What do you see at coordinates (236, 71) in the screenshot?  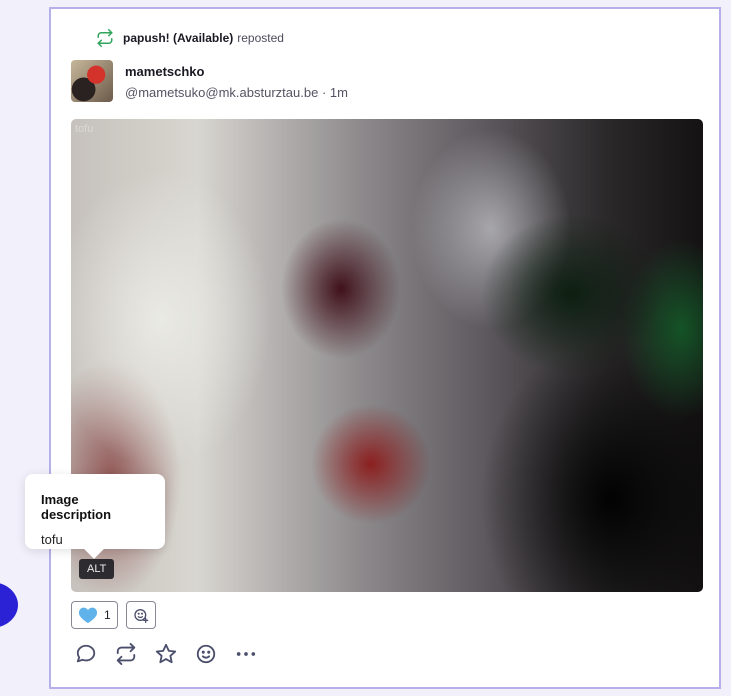 I see `author-display-name: mametschko` at bounding box center [236, 71].